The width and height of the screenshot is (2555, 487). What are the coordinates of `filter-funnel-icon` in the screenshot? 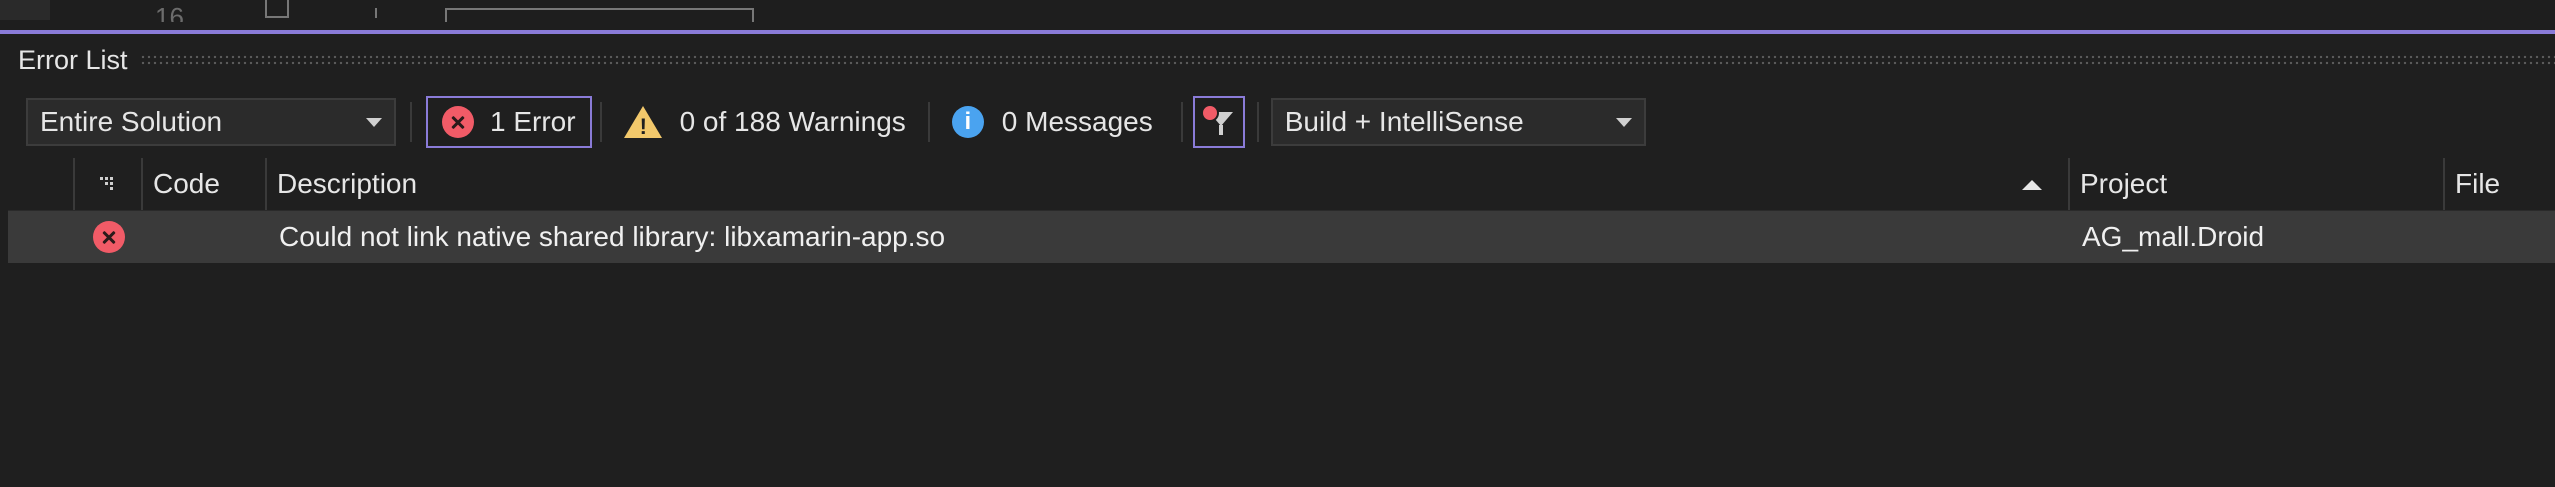 It's located at (1220, 130).